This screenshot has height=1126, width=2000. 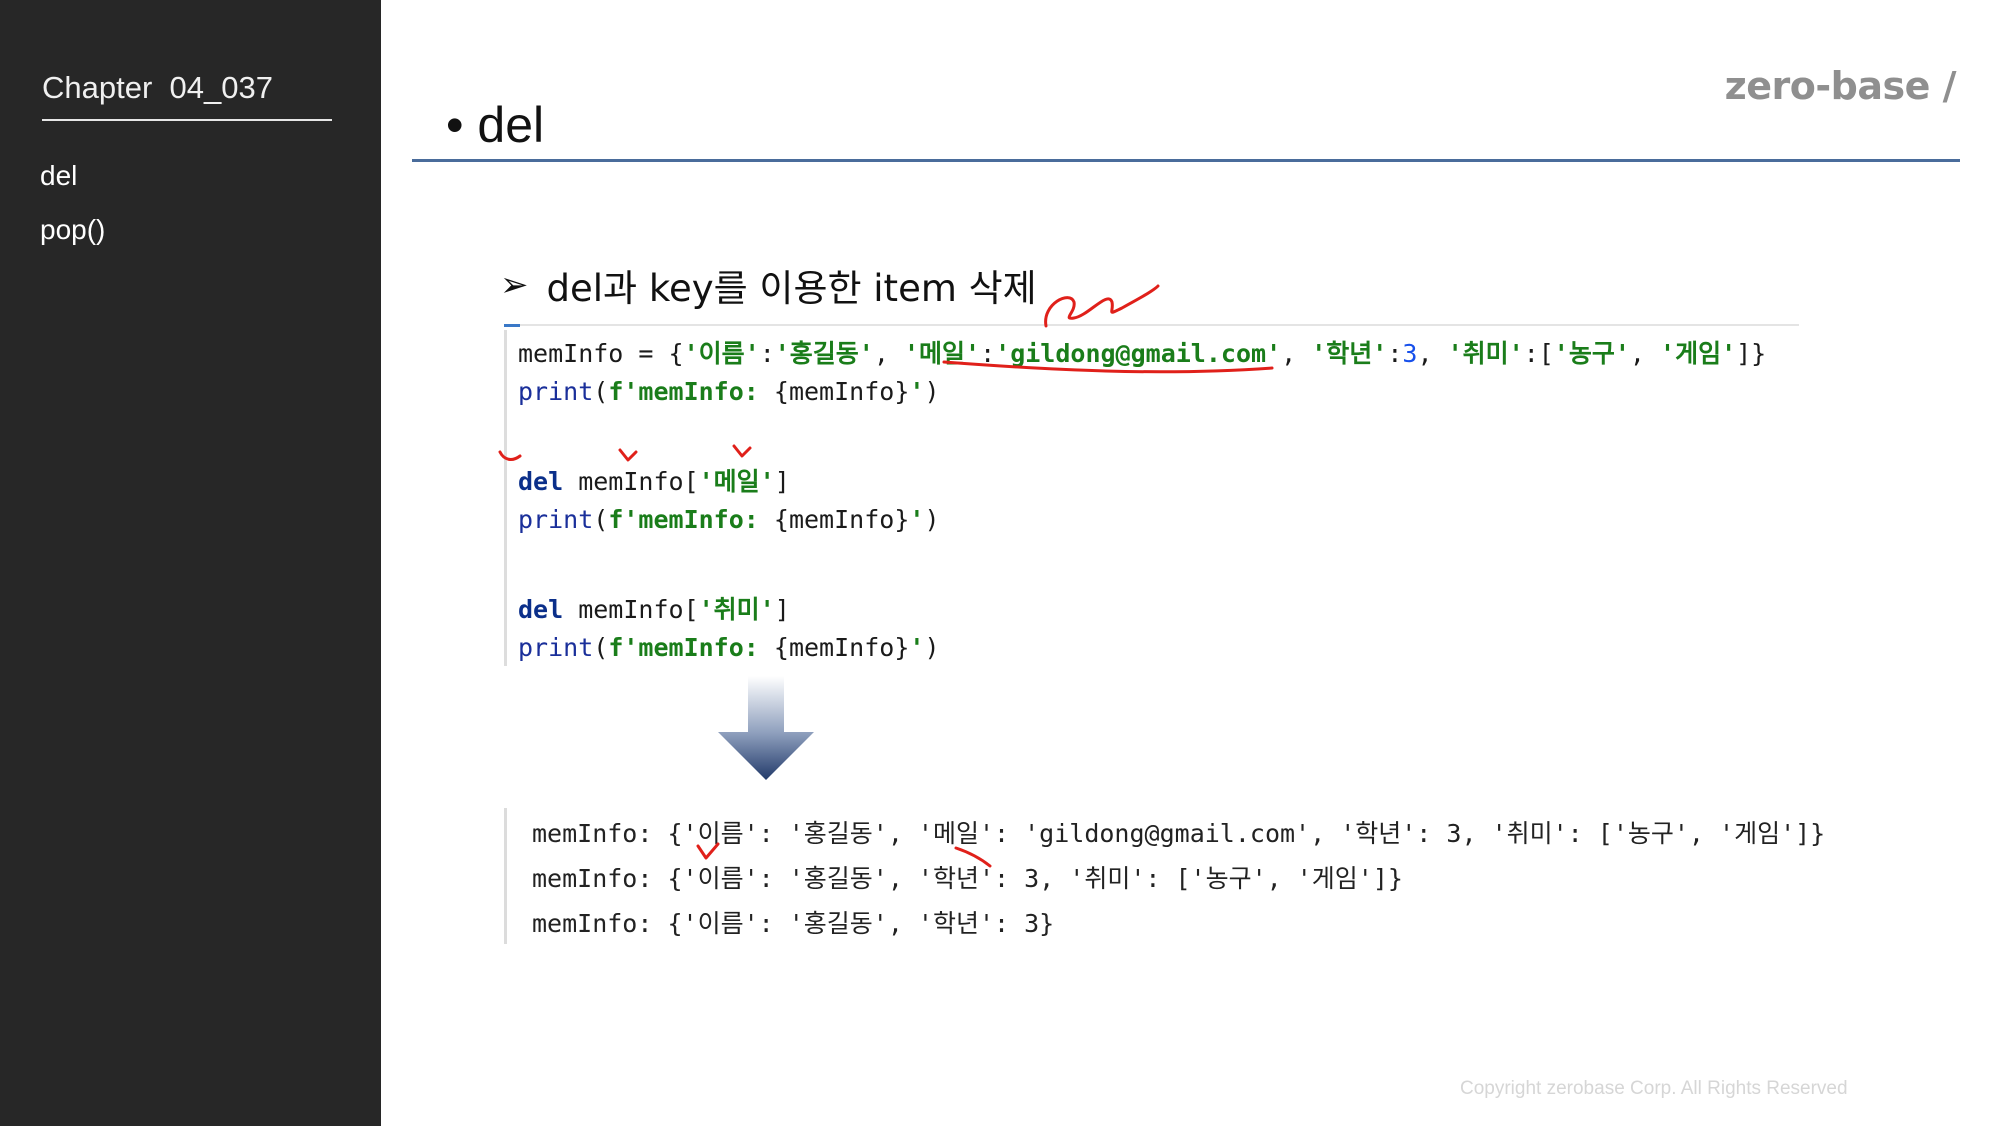 I want to click on section-title: del과 key를 이용한 item 삭제, so click(x=791, y=288).